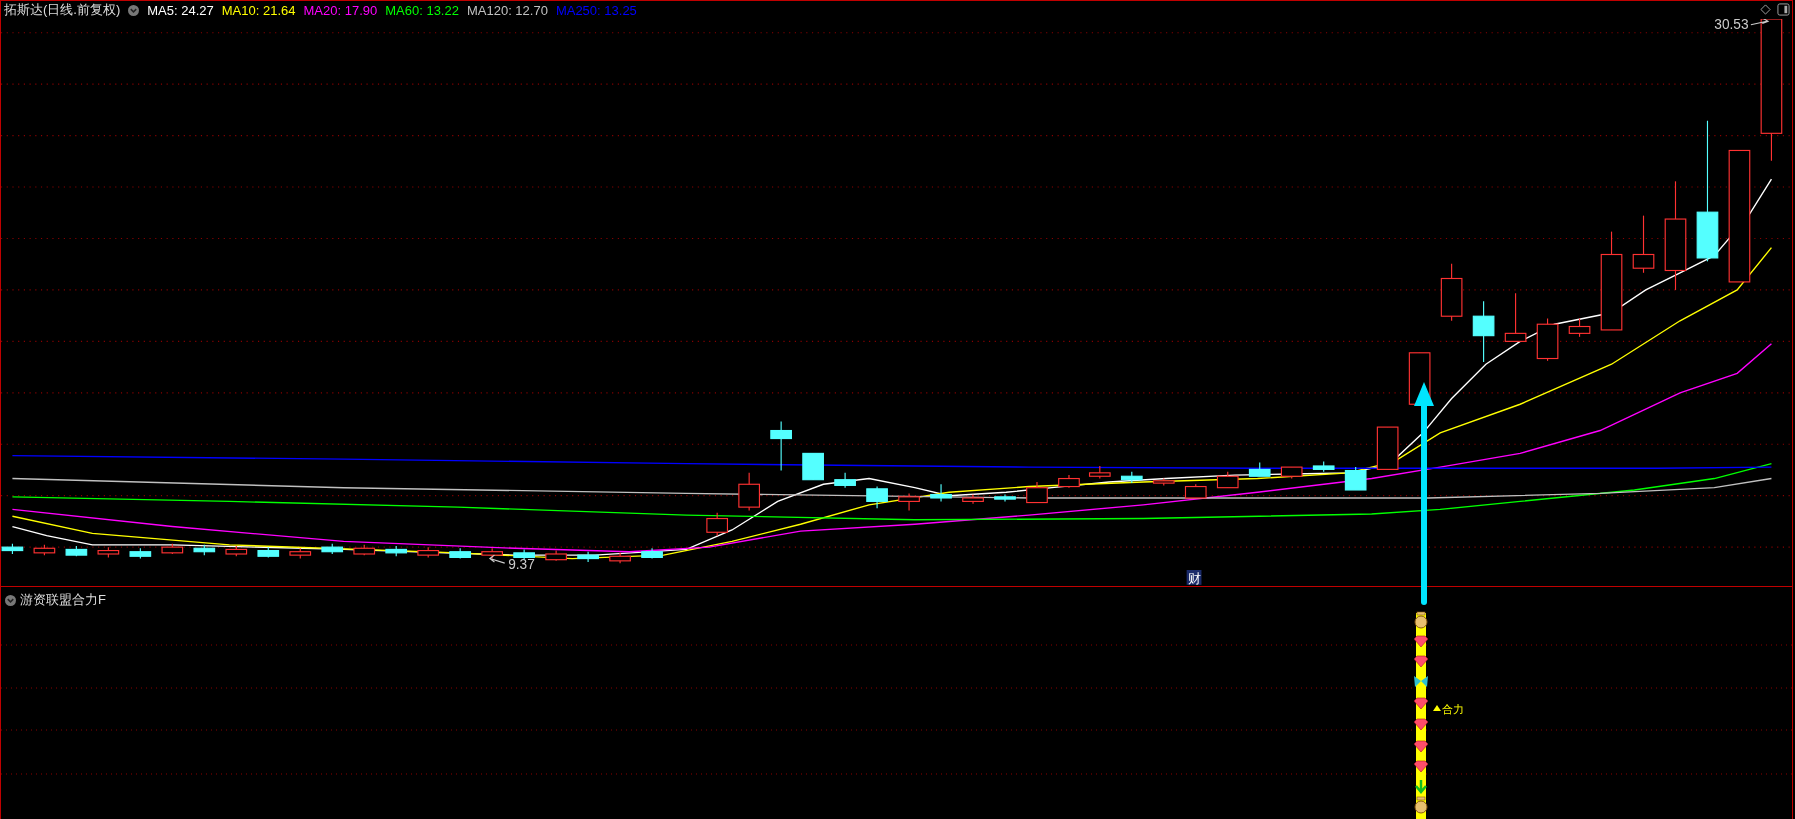 The height and width of the screenshot is (819, 1795). What do you see at coordinates (1765, 9) in the screenshot?
I see `diamond-icon` at bounding box center [1765, 9].